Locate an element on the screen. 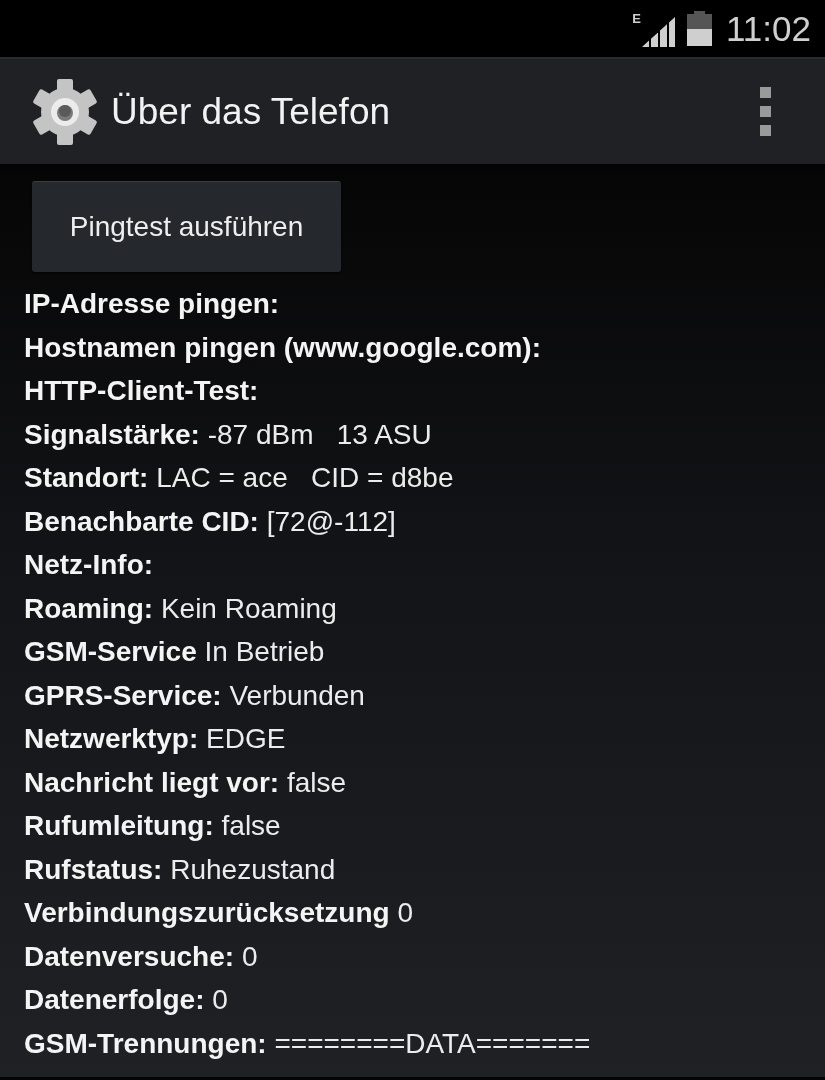 The width and height of the screenshot is (825, 1080). info-label: GSM-Trennungen: is located at coordinates (145, 1043).